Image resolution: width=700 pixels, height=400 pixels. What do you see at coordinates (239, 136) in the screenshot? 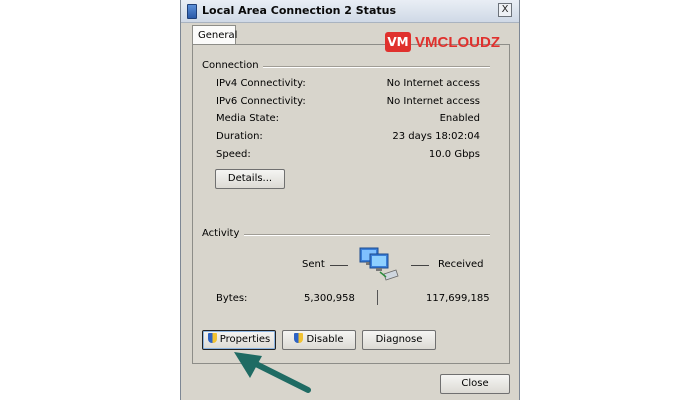
I see `duration-label: Duration:` at bounding box center [239, 136].